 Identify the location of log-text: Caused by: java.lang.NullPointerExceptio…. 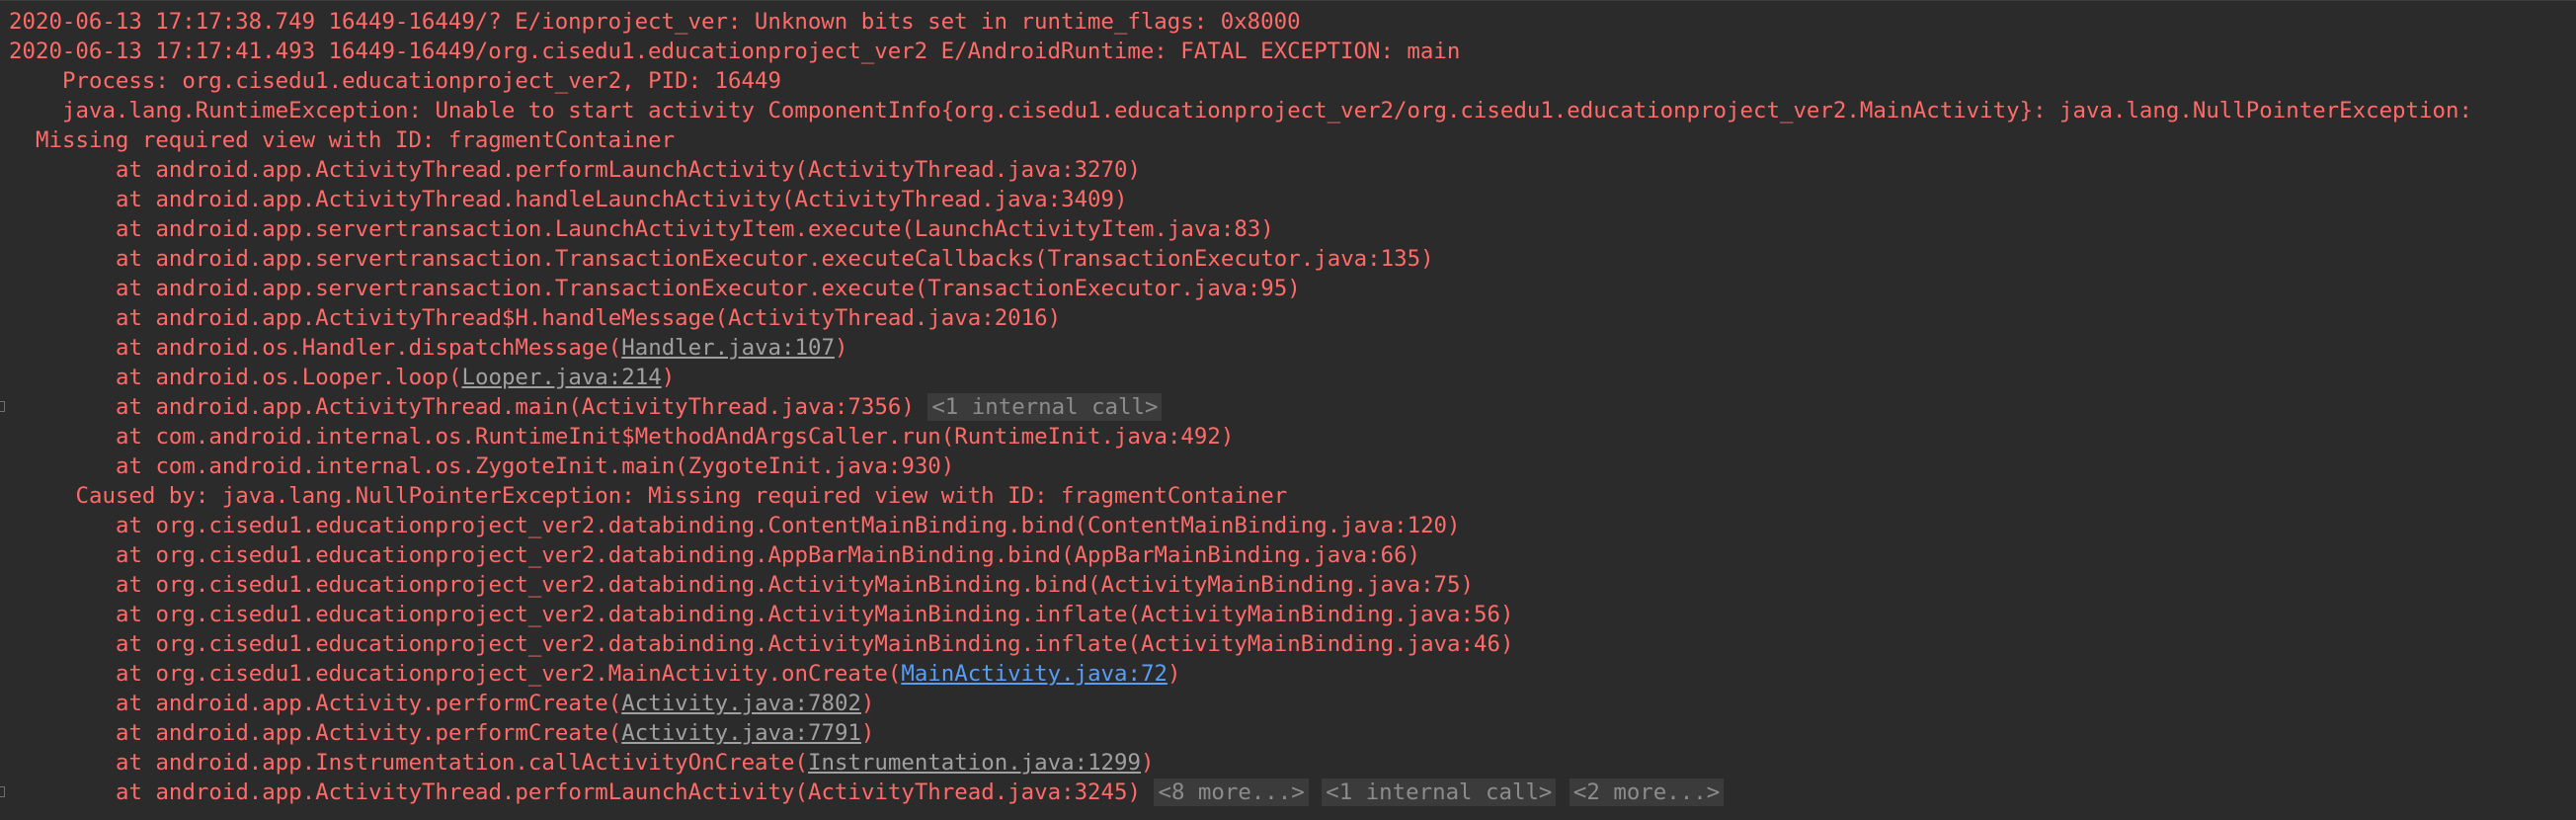
(681, 496).